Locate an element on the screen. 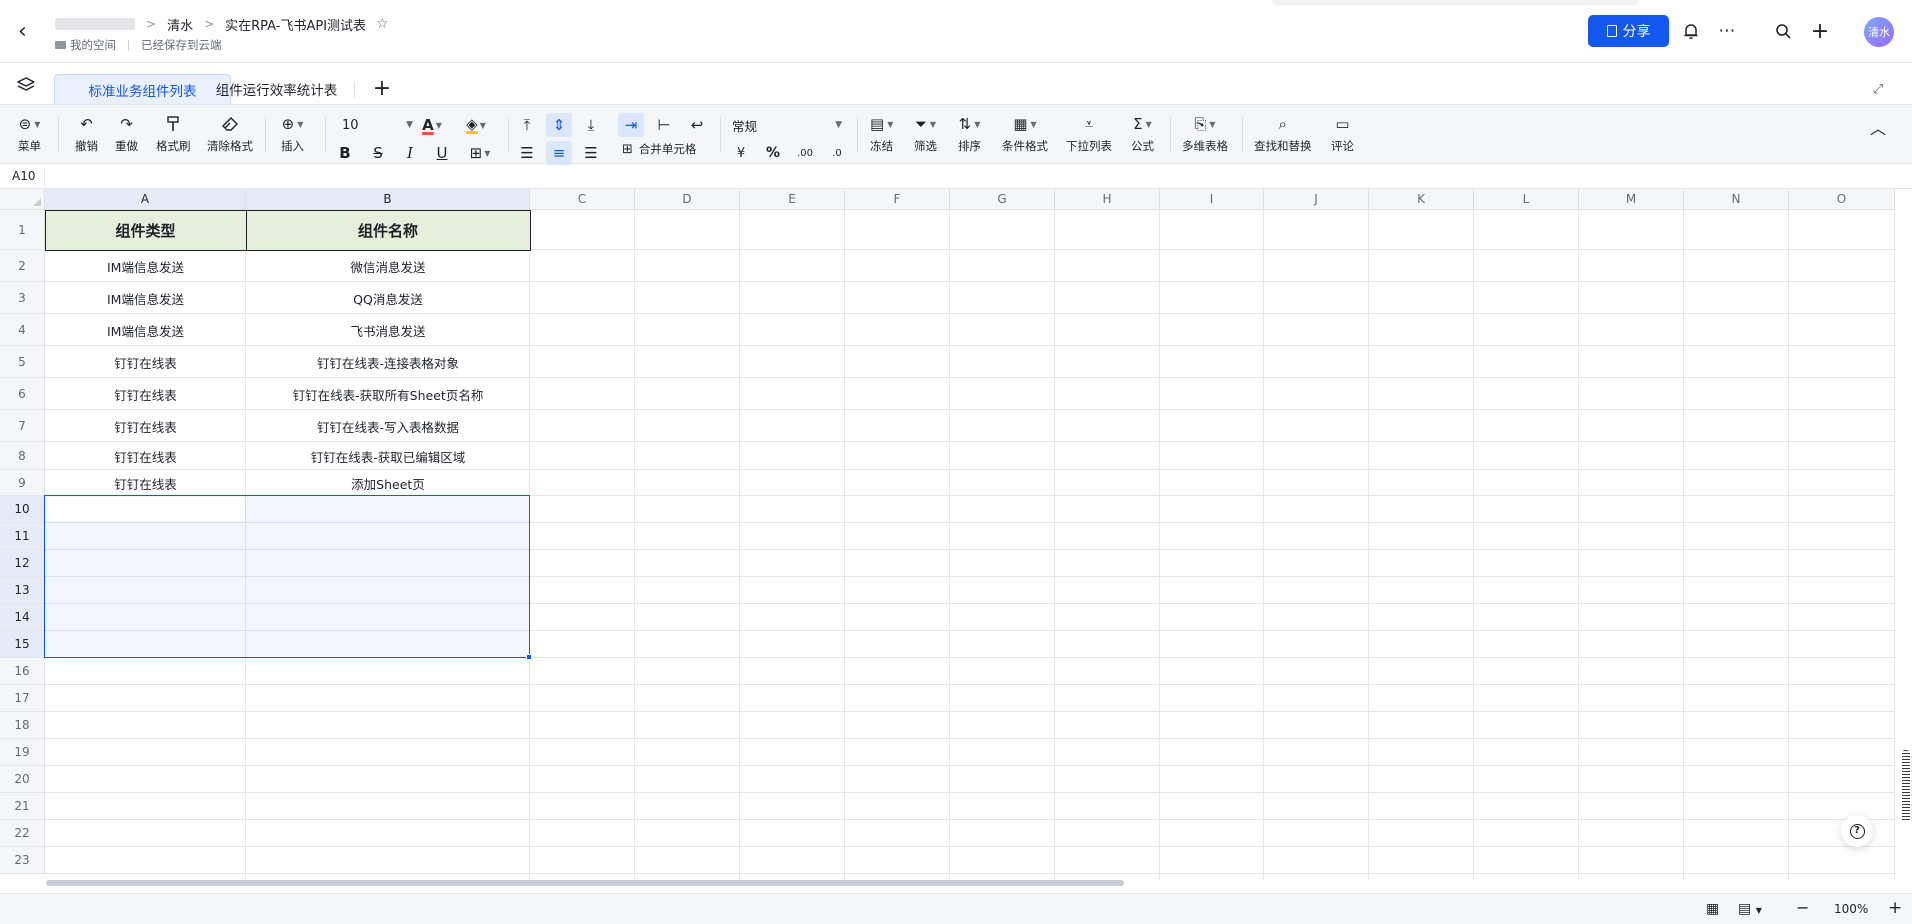  column-header-L: L is located at coordinates (1526, 199).